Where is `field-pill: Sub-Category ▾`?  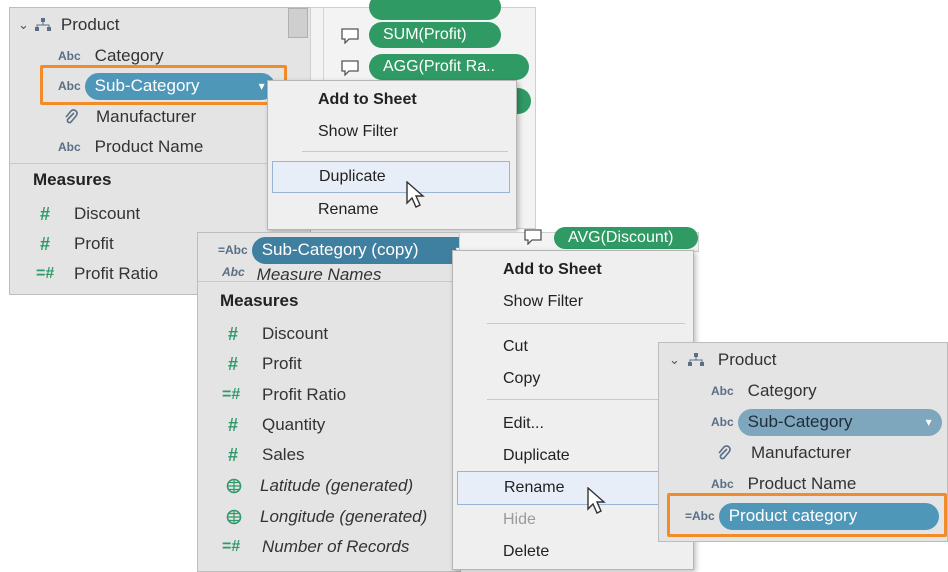 field-pill: Sub-Category ▾ is located at coordinates (839, 422).